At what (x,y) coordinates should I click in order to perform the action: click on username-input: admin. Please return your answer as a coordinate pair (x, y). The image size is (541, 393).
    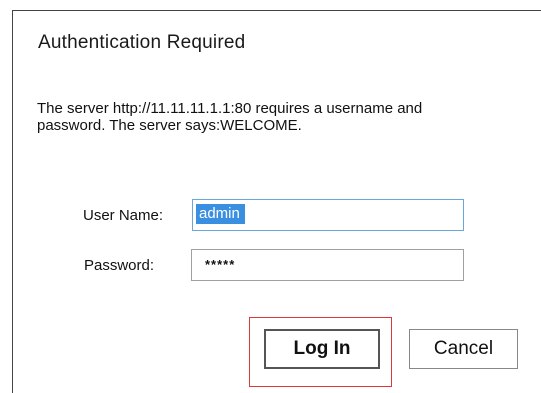
    Looking at the image, I should click on (328, 215).